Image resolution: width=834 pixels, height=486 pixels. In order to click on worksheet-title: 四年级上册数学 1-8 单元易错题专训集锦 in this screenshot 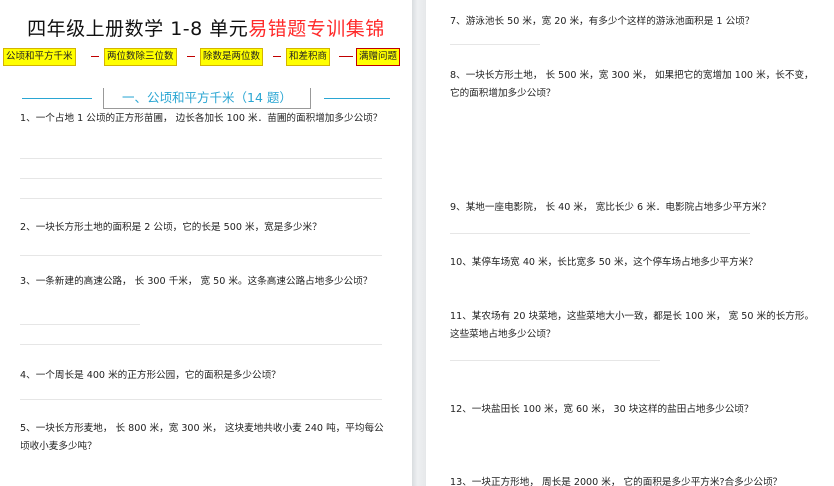, I will do `click(206, 27)`.